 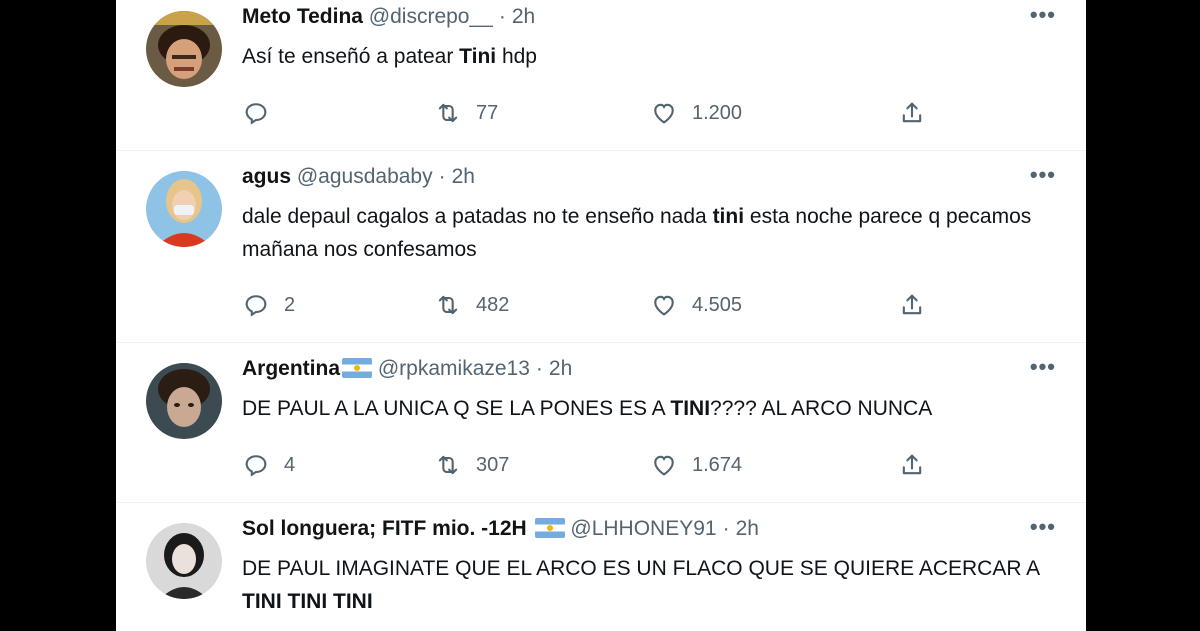 I want to click on display-name-text: Argentina, so click(x=291, y=368).